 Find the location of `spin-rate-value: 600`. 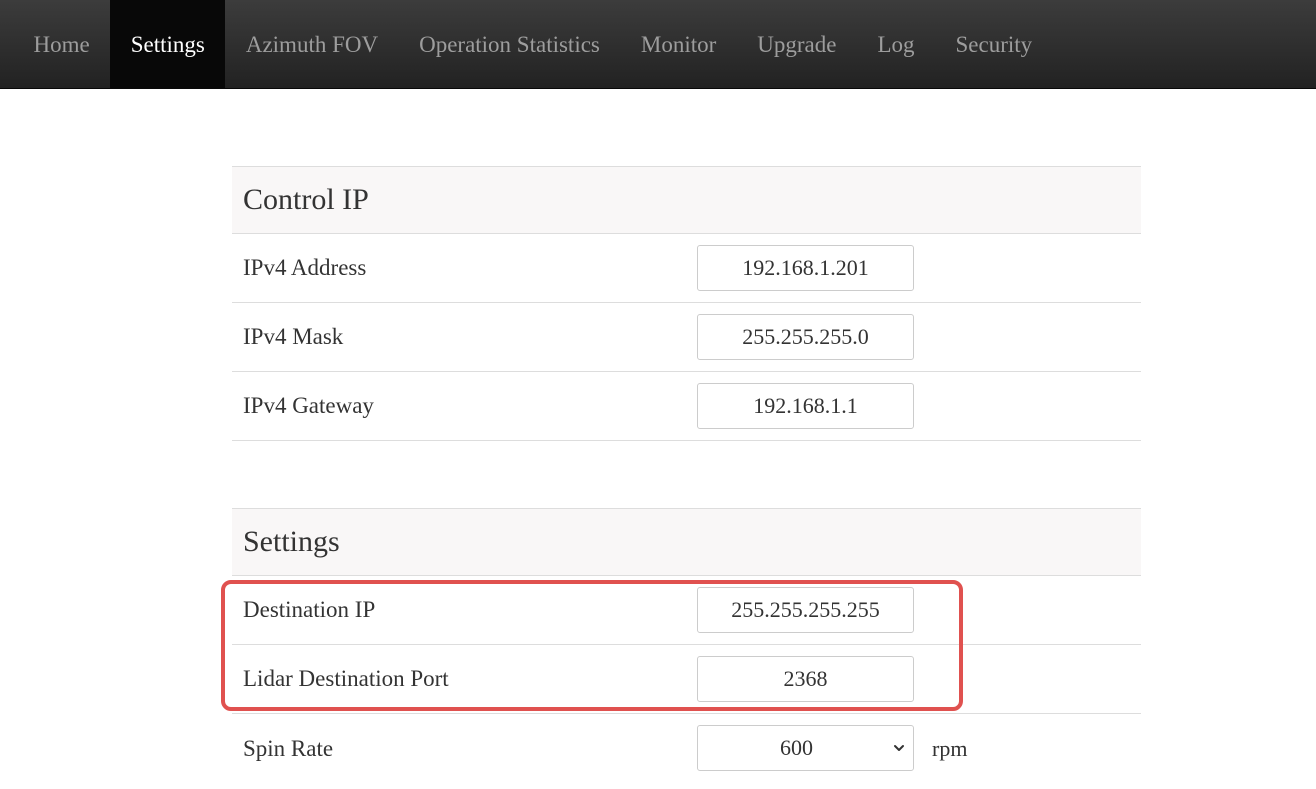

spin-rate-value: 600 is located at coordinates (796, 747).